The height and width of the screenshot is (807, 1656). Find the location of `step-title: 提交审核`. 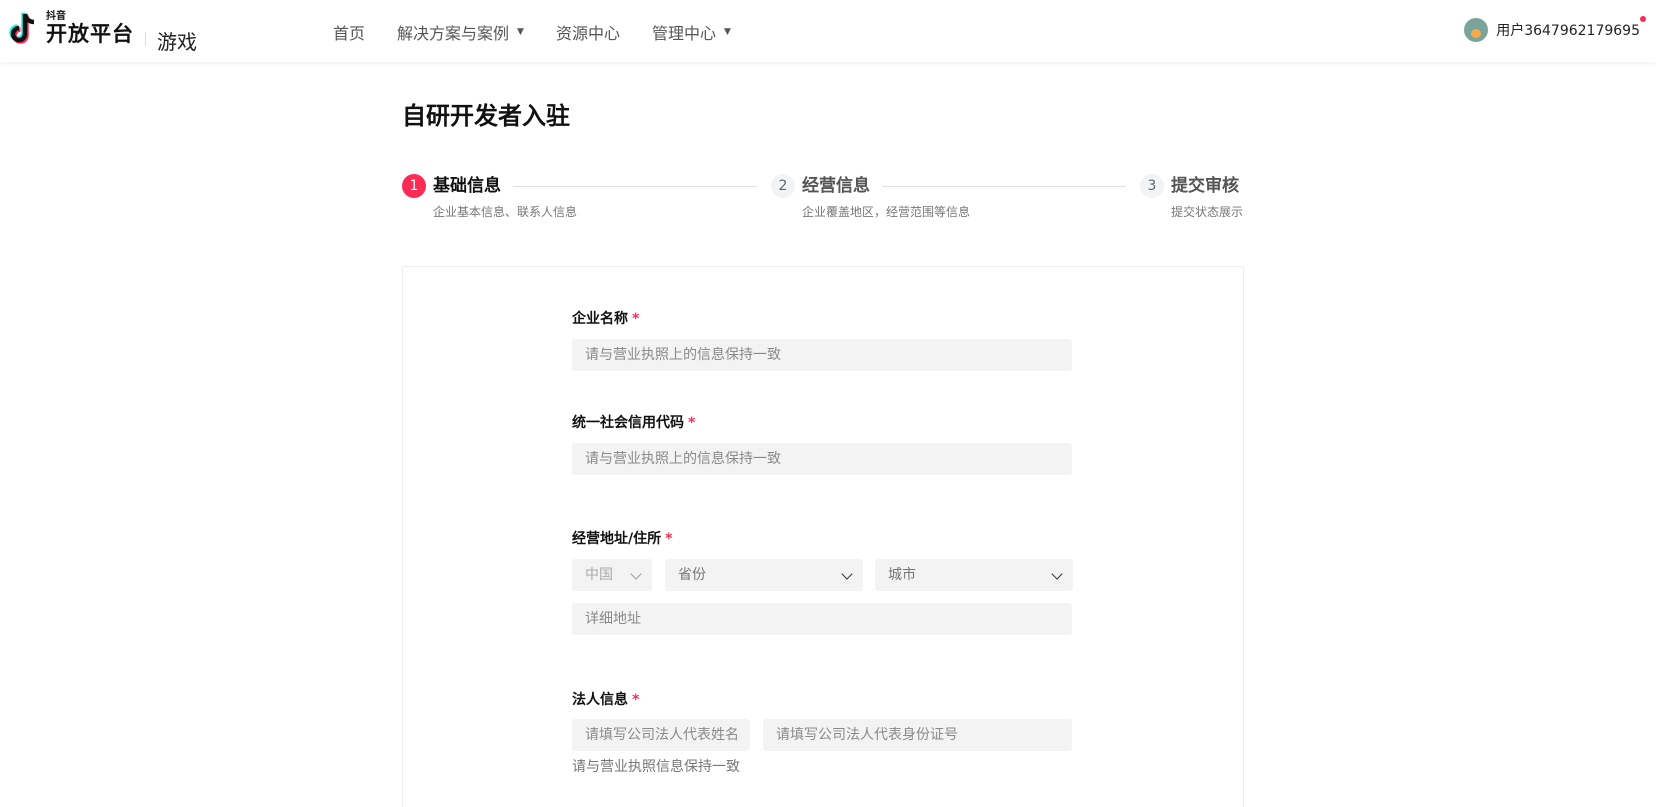

step-title: 提交审核 is located at coordinates (1205, 186).